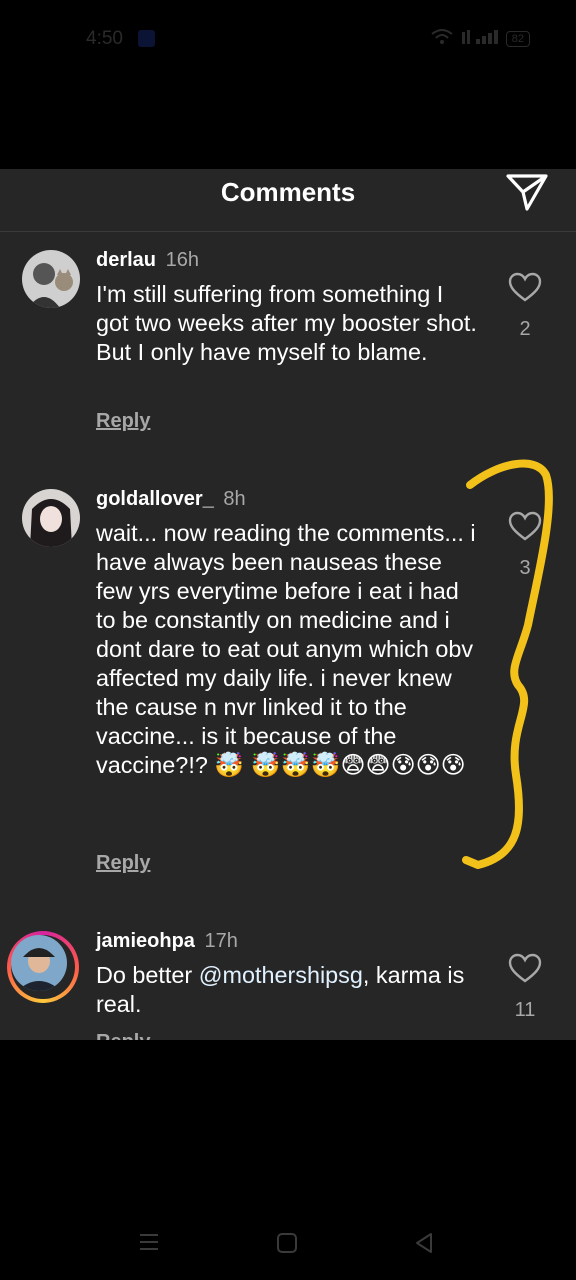 The image size is (576, 1280). I want to click on mention-link: @mothershipsg, so click(281, 975).